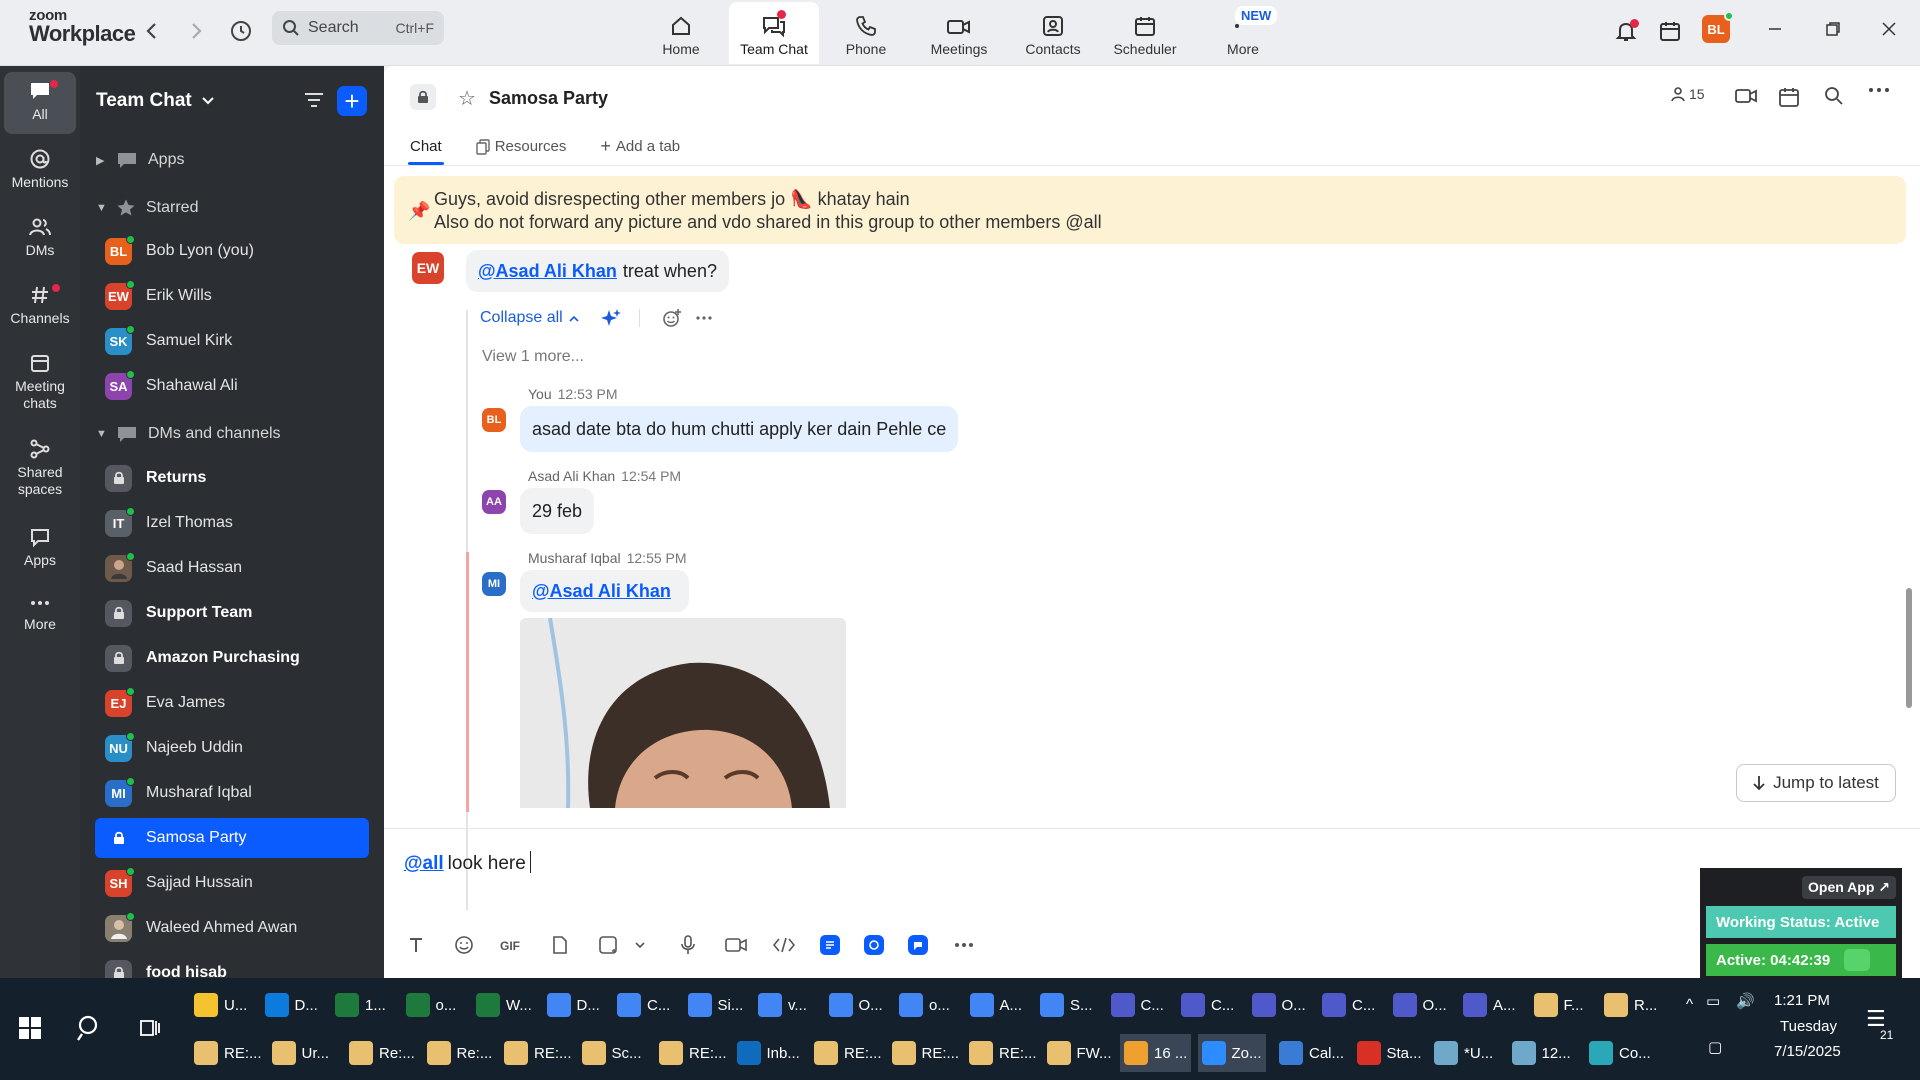 Image resolution: width=1920 pixels, height=1080 pixels. What do you see at coordinates (560, 945) in the screenshot?
I see `attach-file-icon` at bounding box center [560, 945].